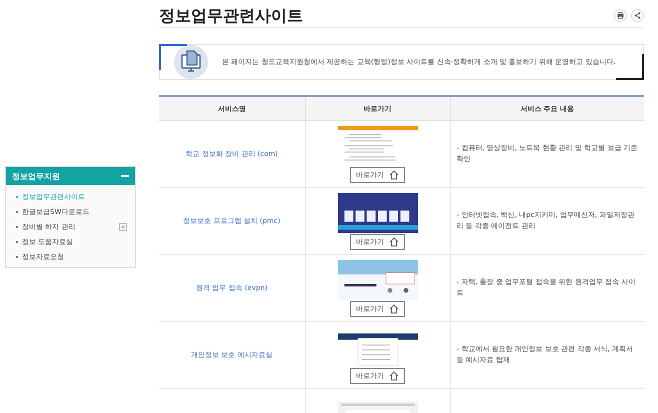 Image resolution: width=658 pixels, height=413 pixels. I want to click on print-button, so click(620, 15).